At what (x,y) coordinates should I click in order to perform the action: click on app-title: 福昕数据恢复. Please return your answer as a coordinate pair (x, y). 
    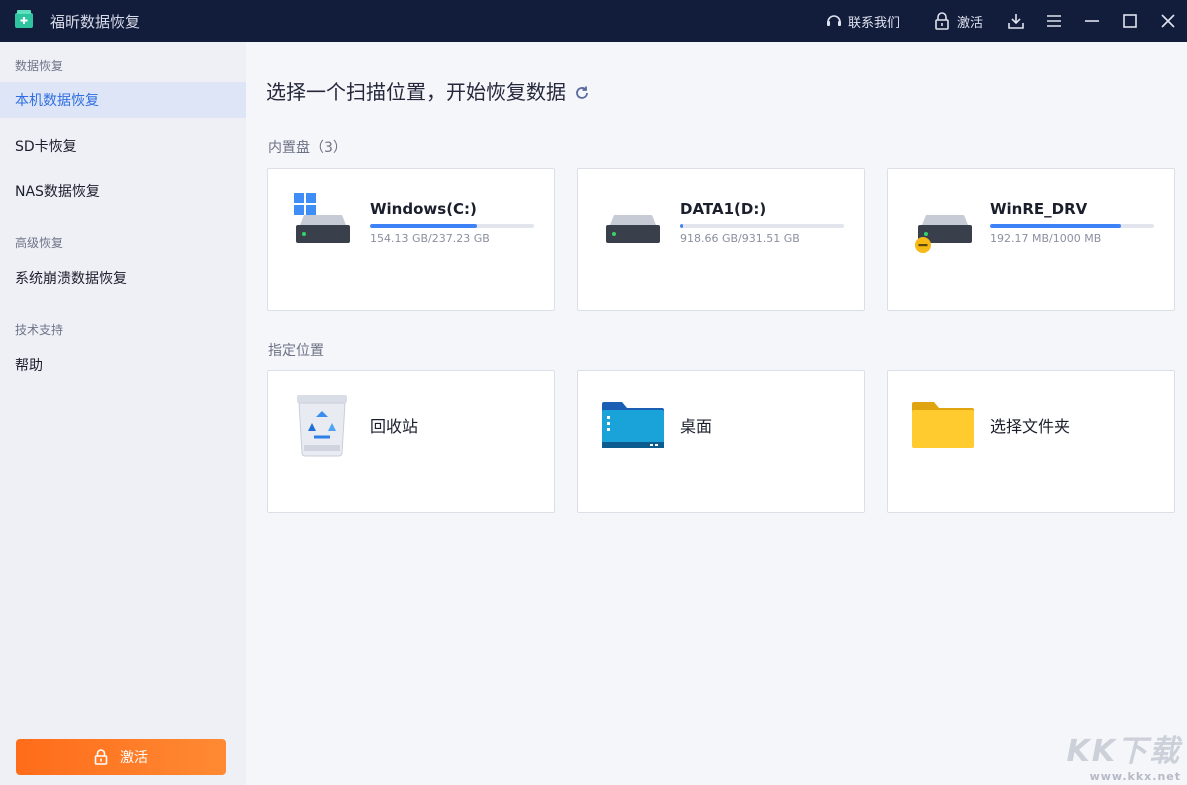
    Looking at the image, I should click on (95, 22).